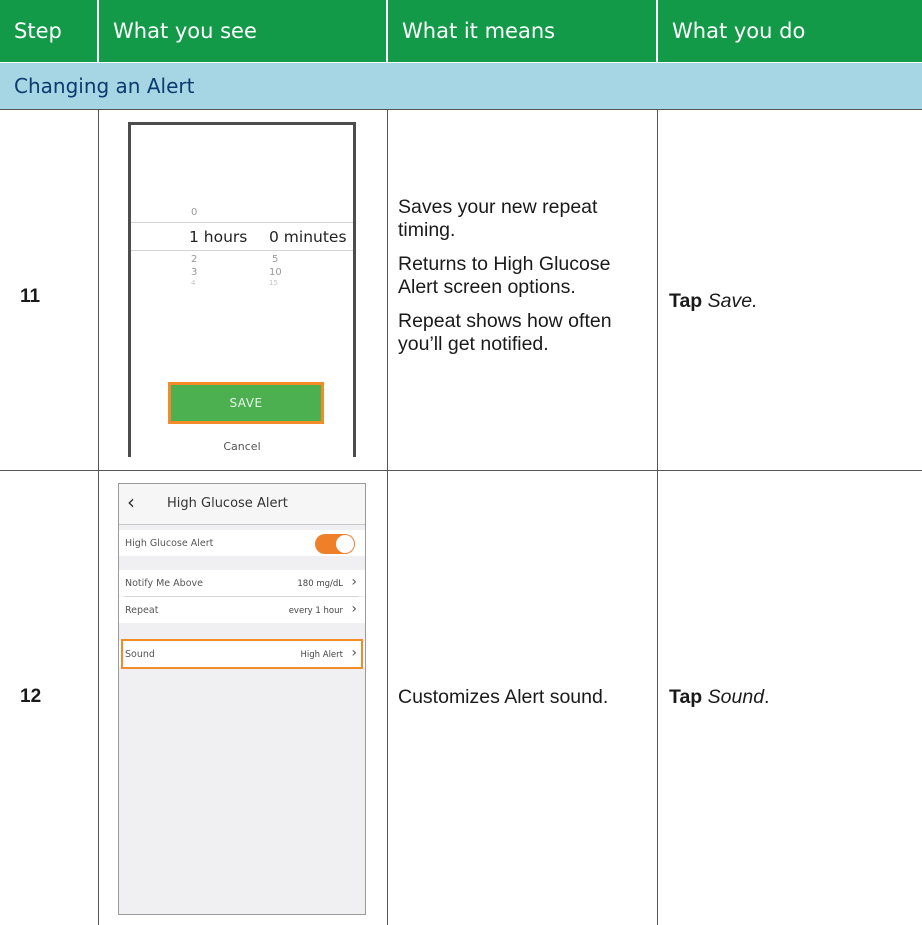 The image size is (922, 925). Describe the element at coordinates (193, 283) in the screenshot. I see `picker-value: 4` at that location.